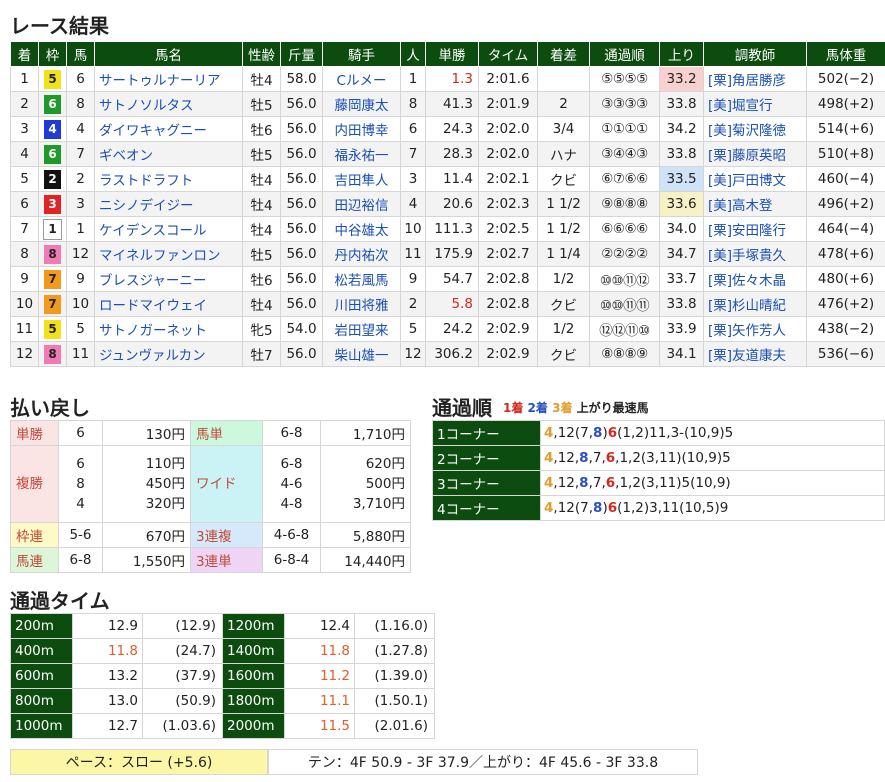 This screenshot has height=782, width=885. I want to click on results-header-cell: 通過順, so click(624, 54).